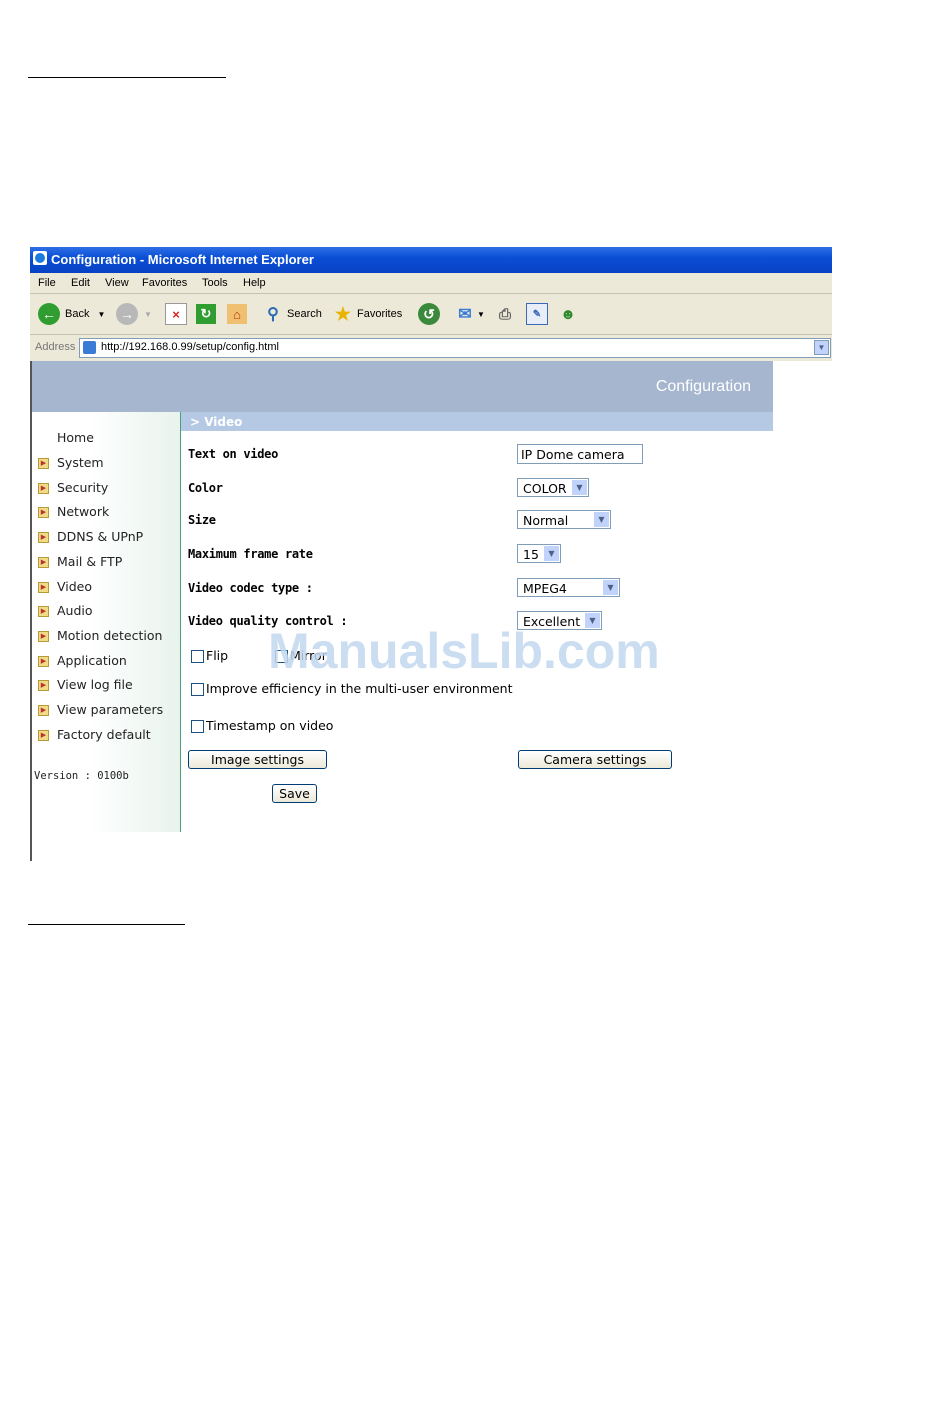 The height and width of the screenshot is (1409, 950). I want to click on bottom-rule, so click(106, 924).